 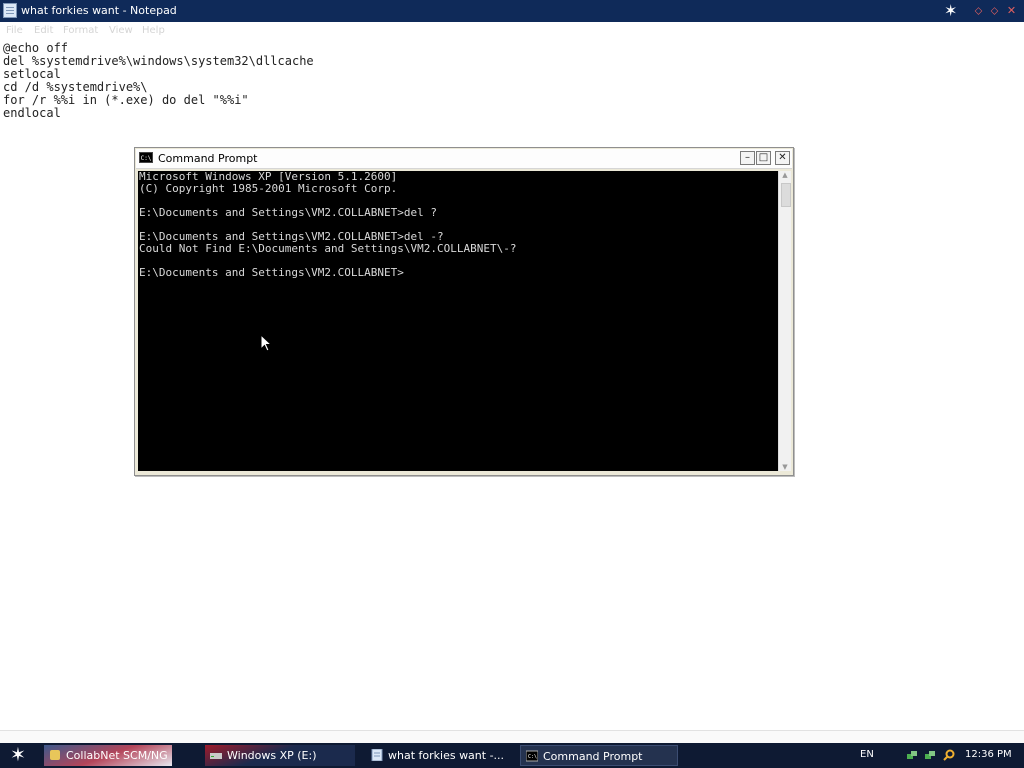 I want to click on notepad-menu-bar: File Edit Format View Help, so click(x=512, y=31).